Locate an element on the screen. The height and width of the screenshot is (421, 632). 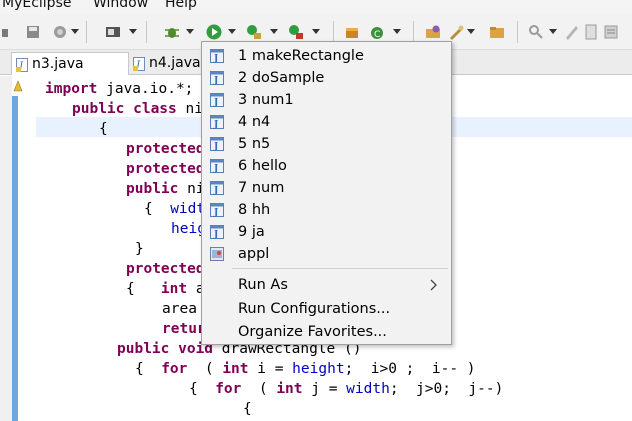
code-line: public class ni is located at coordinates (137, 109).